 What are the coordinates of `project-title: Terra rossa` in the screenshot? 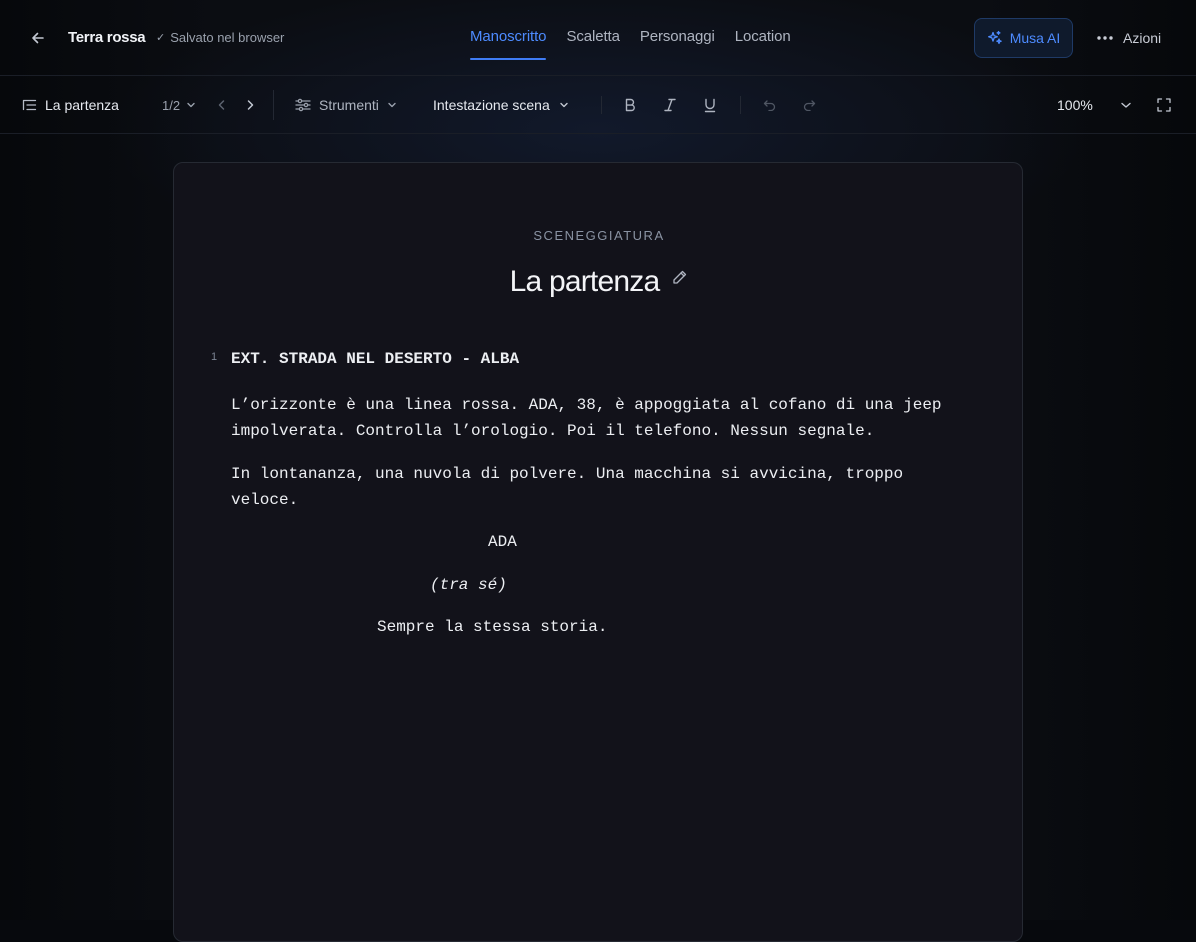 It's located at (107, 37).